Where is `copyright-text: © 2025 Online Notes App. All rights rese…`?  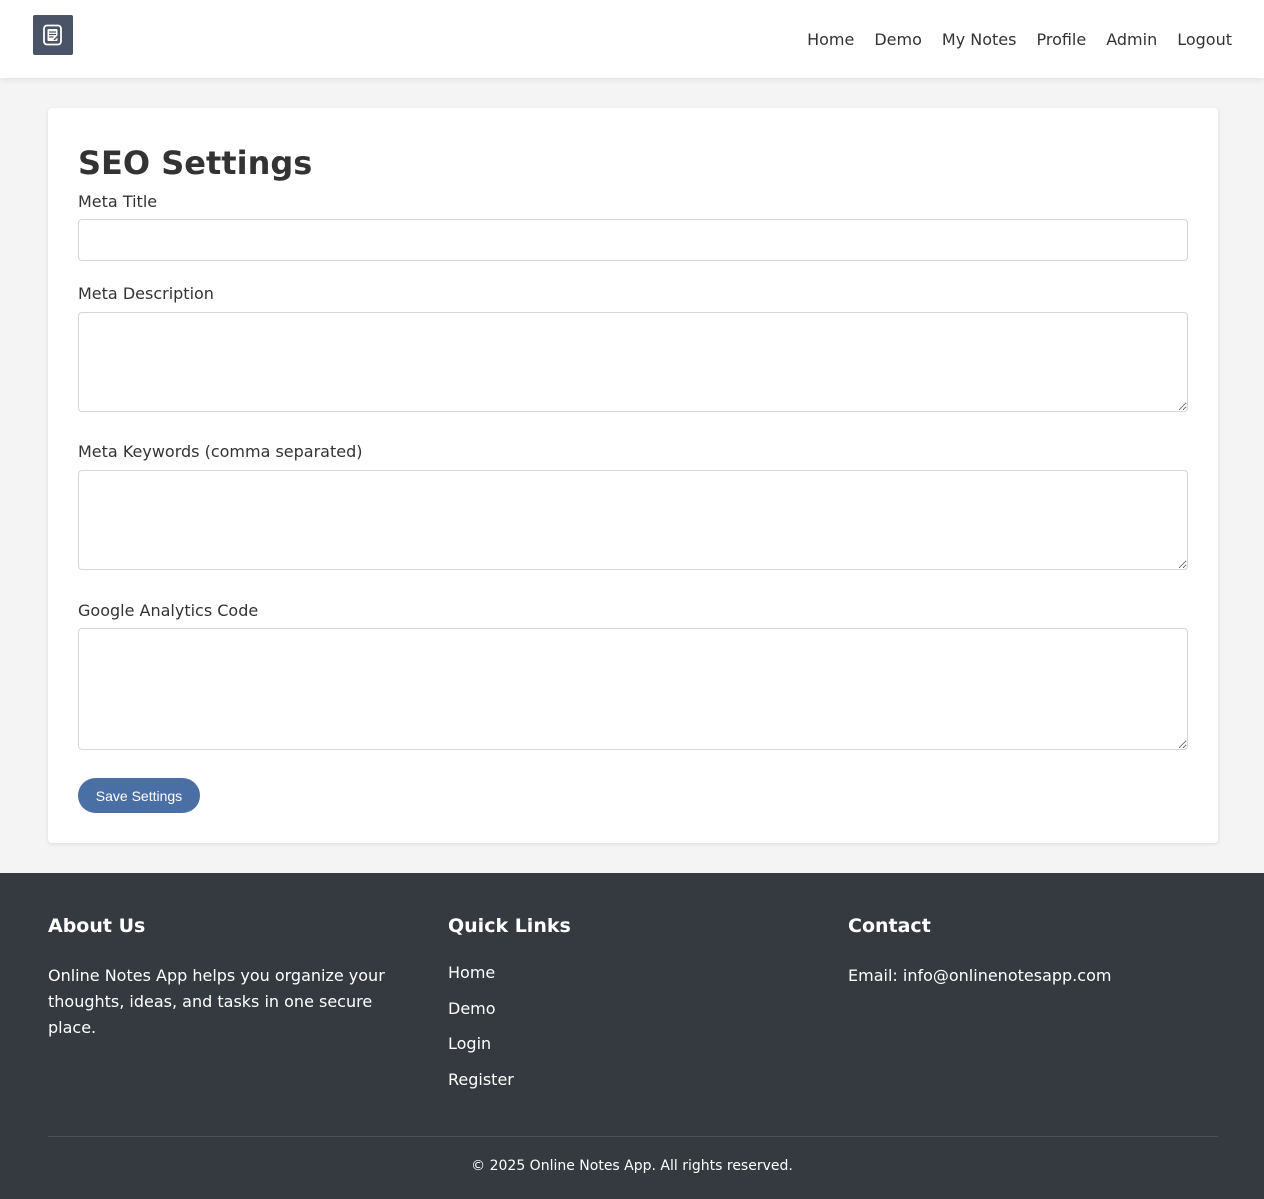 copyright-text: © 2025 Online Notes App. All rights rese… is located at coordinates (632, 1166).